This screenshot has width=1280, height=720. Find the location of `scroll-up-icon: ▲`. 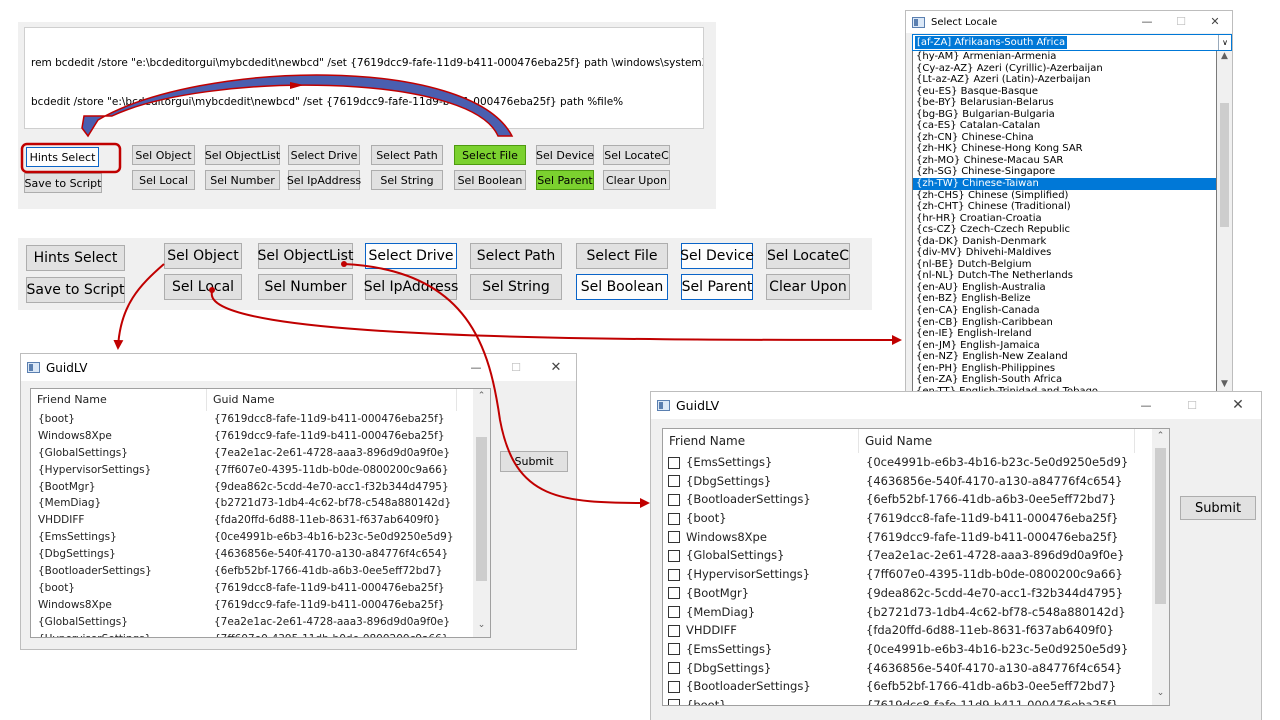

scroll-up-icon: ▲ is located at coordinates (1224, 58).